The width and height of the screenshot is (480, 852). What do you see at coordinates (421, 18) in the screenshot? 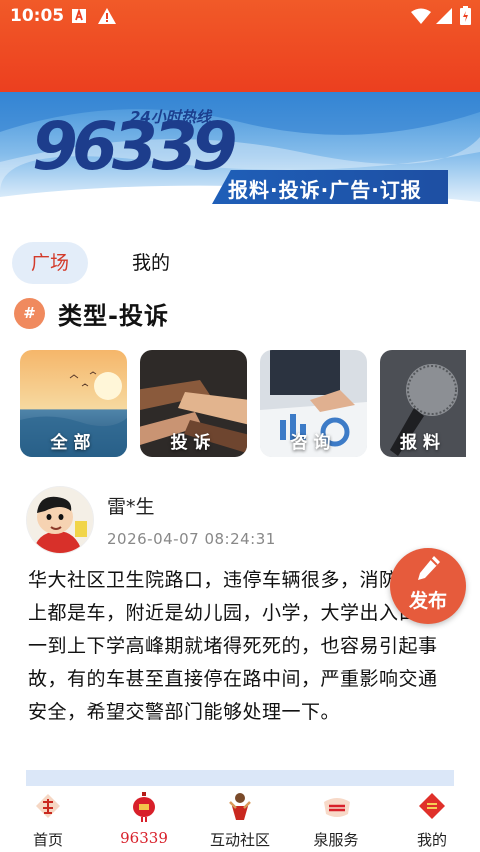
I see `wifi-icon` at bounding box center [421, 18].